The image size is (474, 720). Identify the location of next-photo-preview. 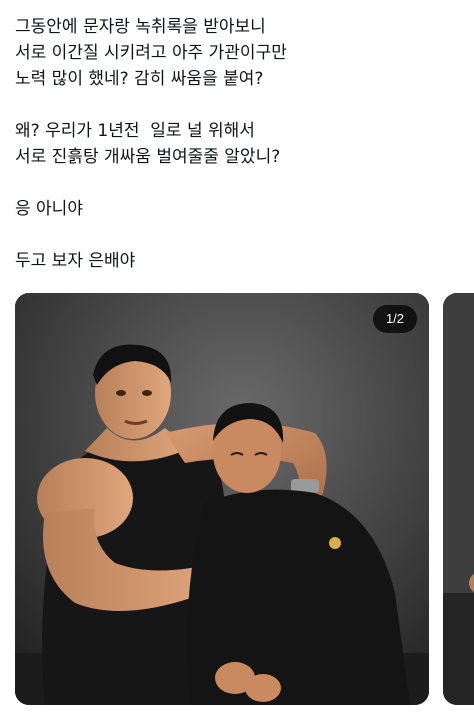
(458, 499).